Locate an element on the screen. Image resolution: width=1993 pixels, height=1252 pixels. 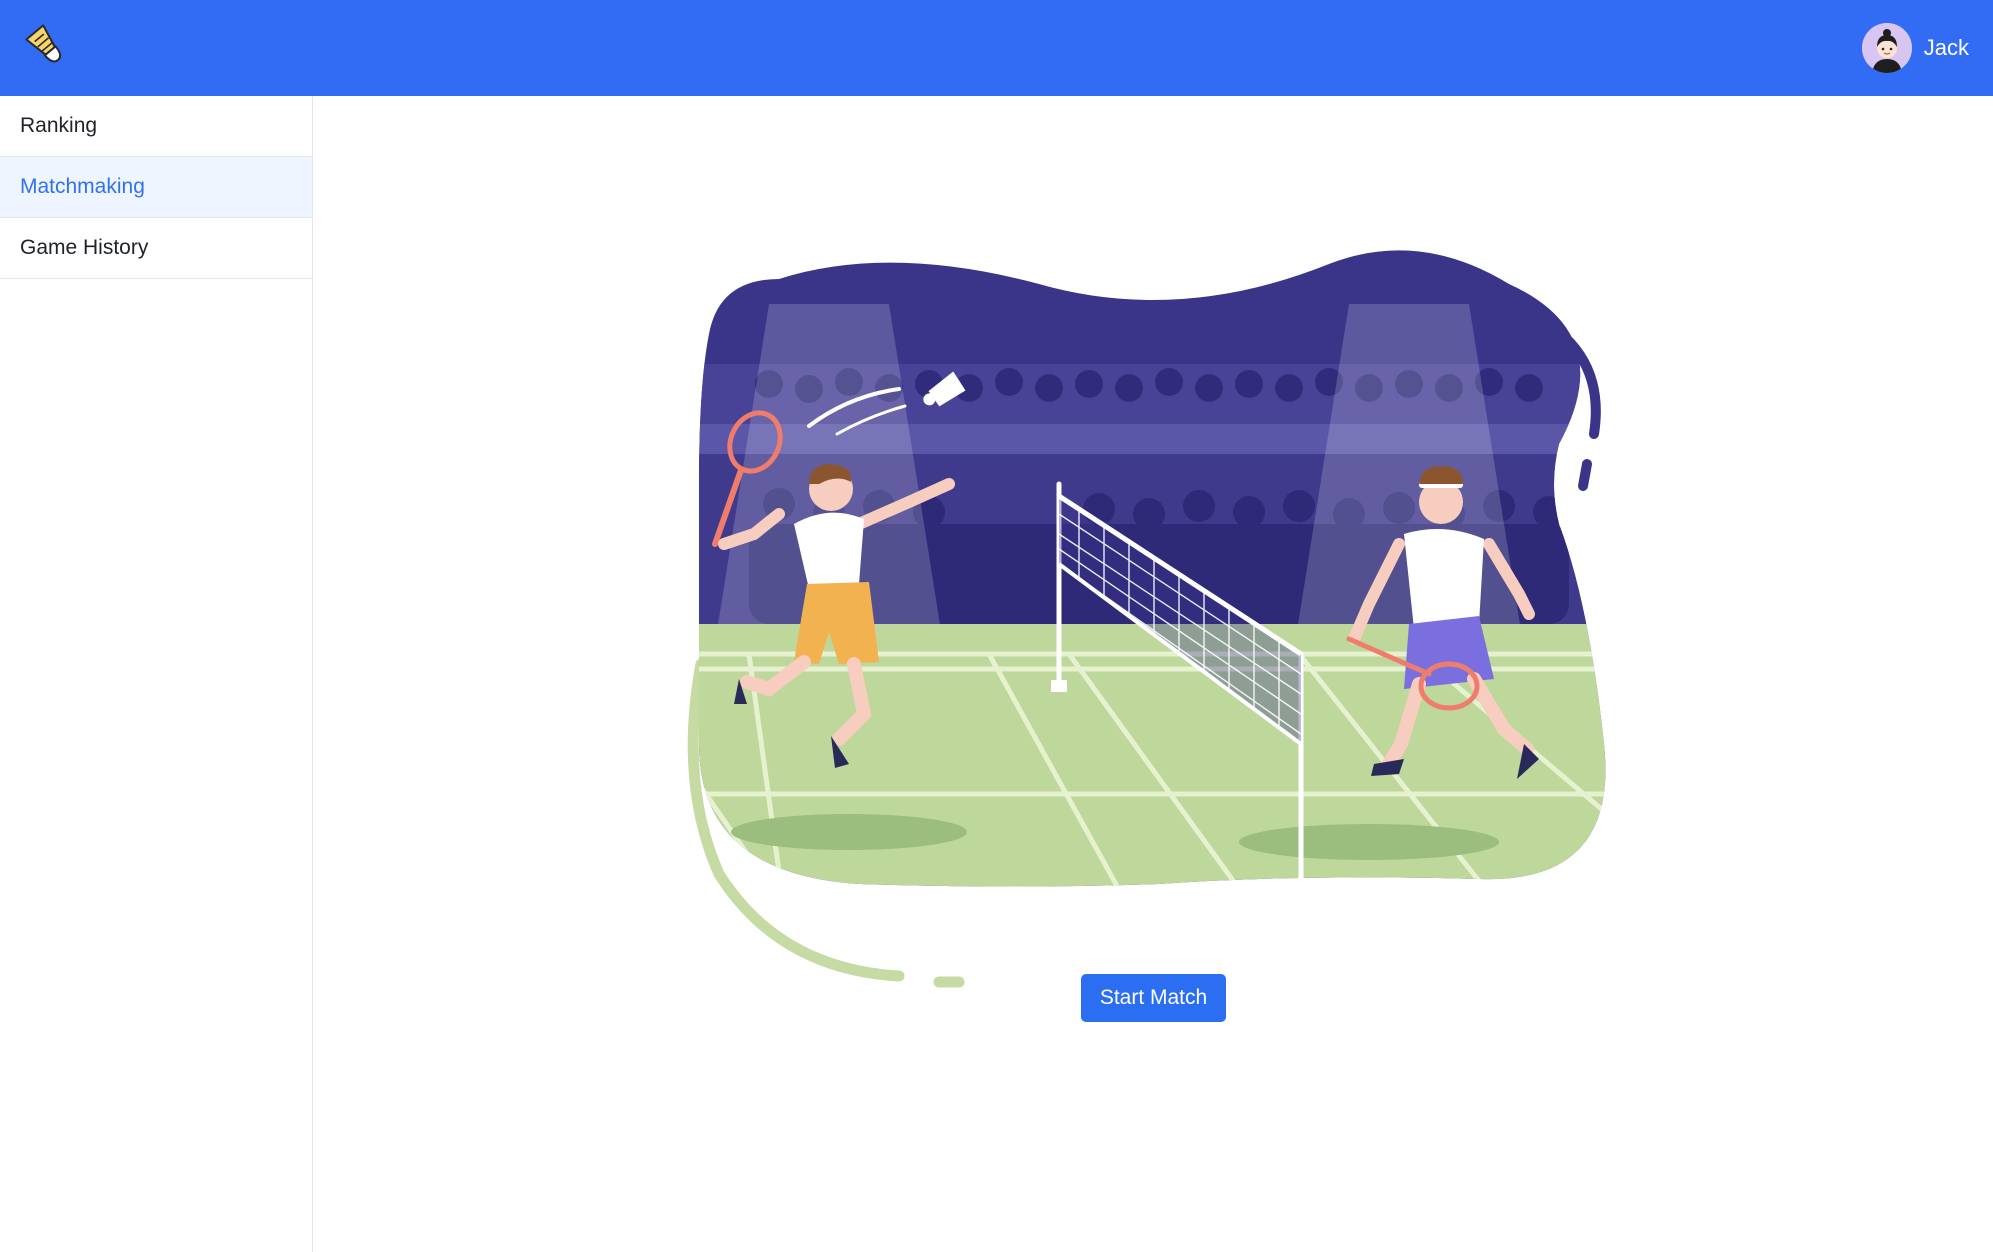
sidebar-item-matchmaking: Matchmaking is located at coordinates (156, 187).